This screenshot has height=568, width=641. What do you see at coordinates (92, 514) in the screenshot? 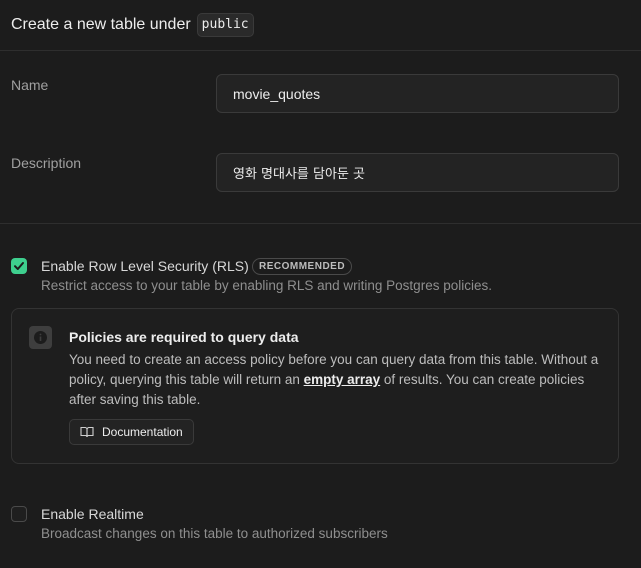
I see `realtime-label: Enable Realtime` at bounding box center [92, 514].